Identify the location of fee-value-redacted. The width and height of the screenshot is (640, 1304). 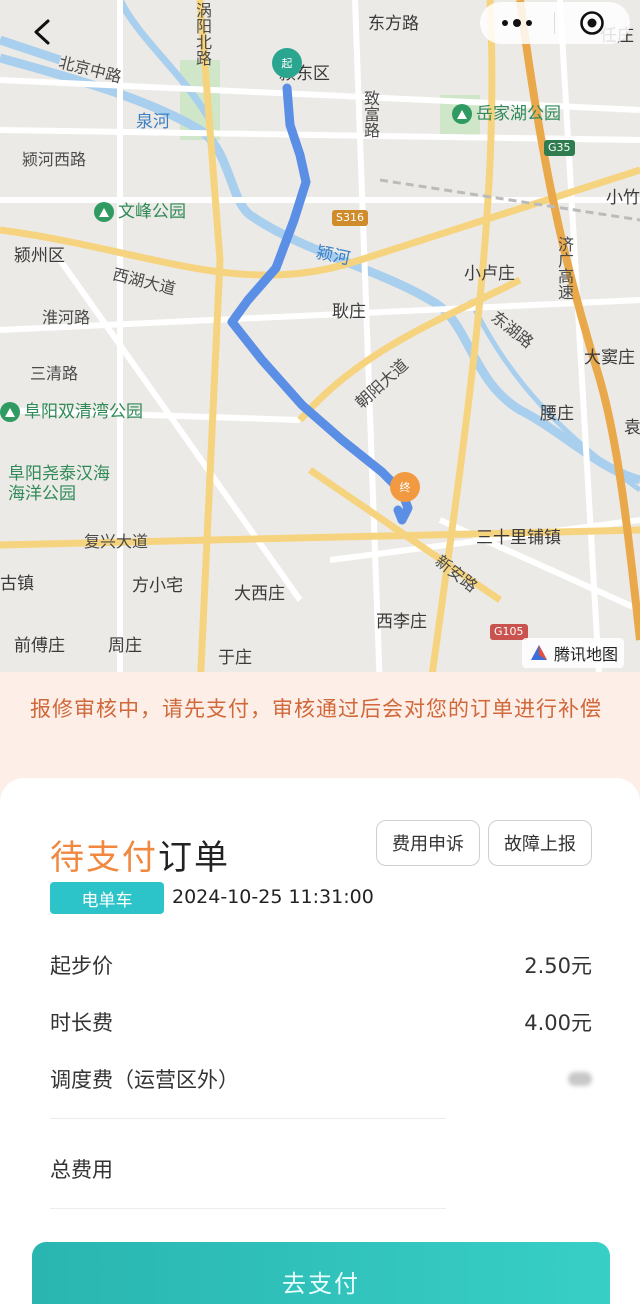
(580, 1079).